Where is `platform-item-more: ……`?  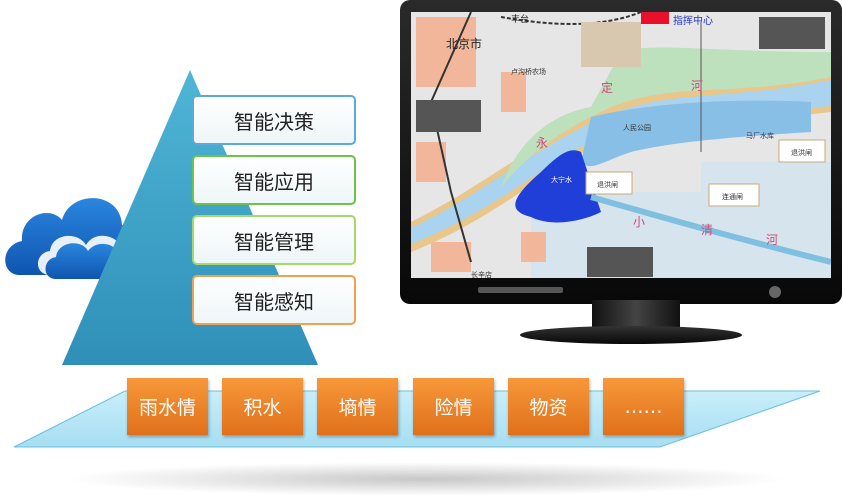
platform-item-more: …… is located at coordinates (643, 406).